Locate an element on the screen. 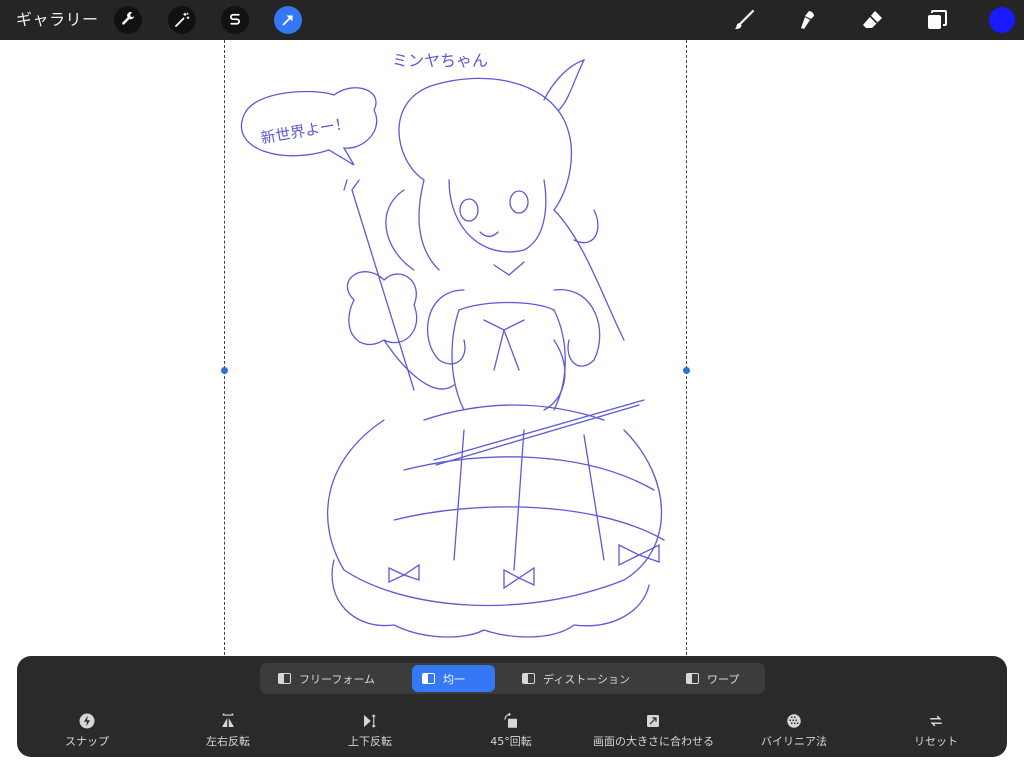  mode-label: 均一 is located at coordinates (454, 679).